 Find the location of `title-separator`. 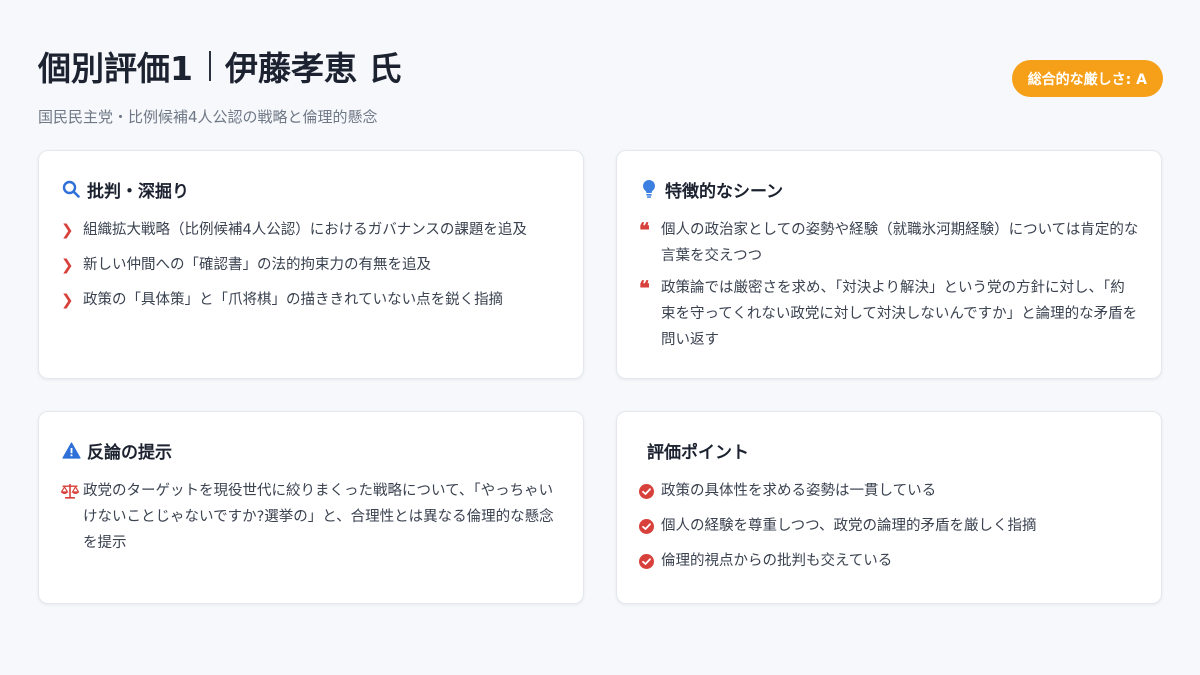

title-separator is located at coordinates (209, 66).